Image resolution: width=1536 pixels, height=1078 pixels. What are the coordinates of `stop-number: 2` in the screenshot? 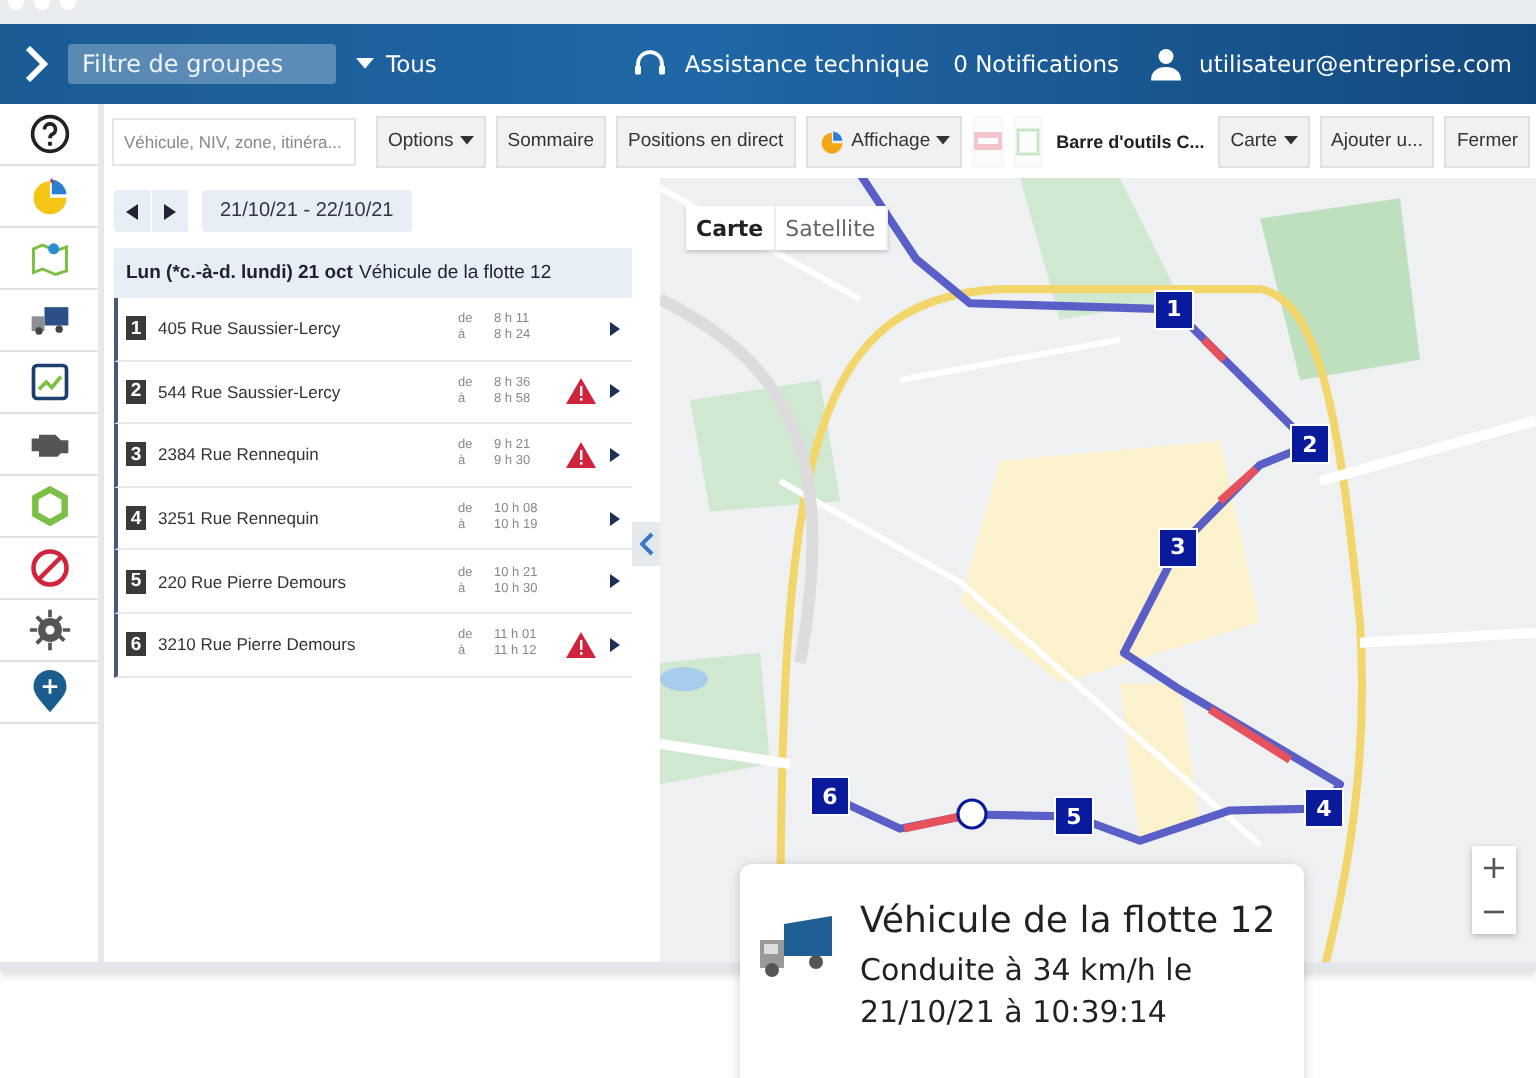 It's located at (136, 391).